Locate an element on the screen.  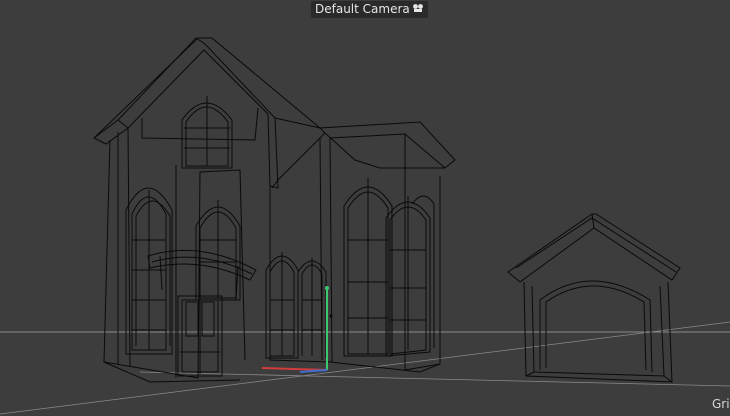
grid-label: Grid is located at coordinates (721, 404).